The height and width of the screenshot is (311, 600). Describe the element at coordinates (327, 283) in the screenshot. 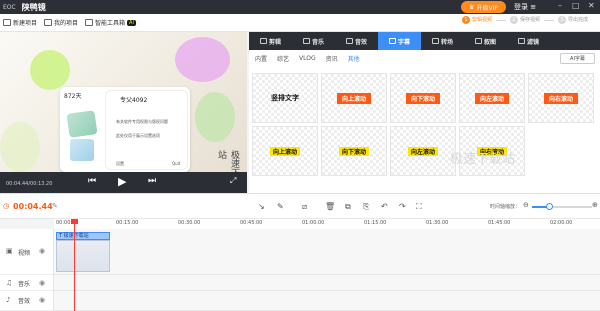

I see `music-track-row` at that location.